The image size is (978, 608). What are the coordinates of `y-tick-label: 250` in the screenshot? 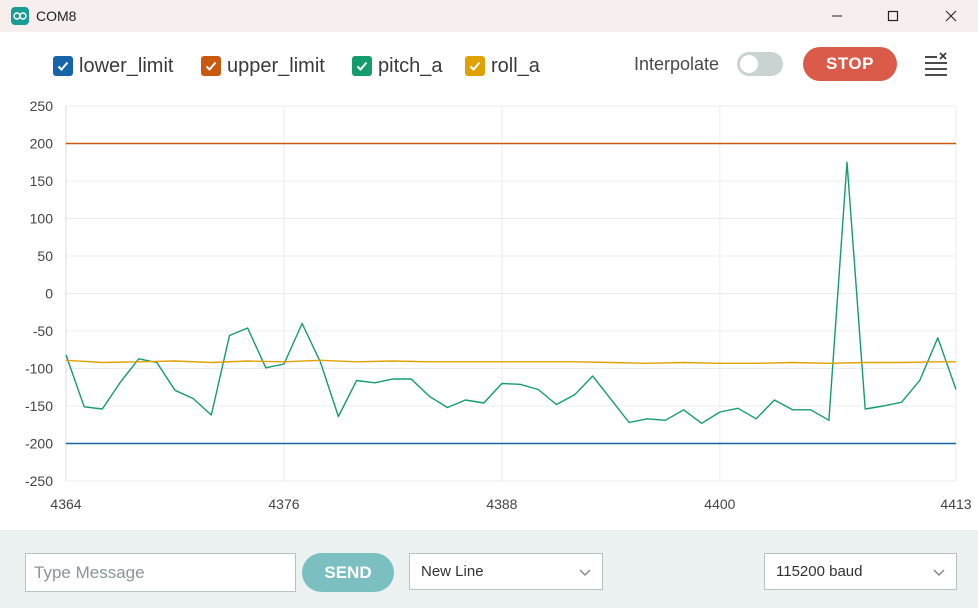 It's located at (42, 106).